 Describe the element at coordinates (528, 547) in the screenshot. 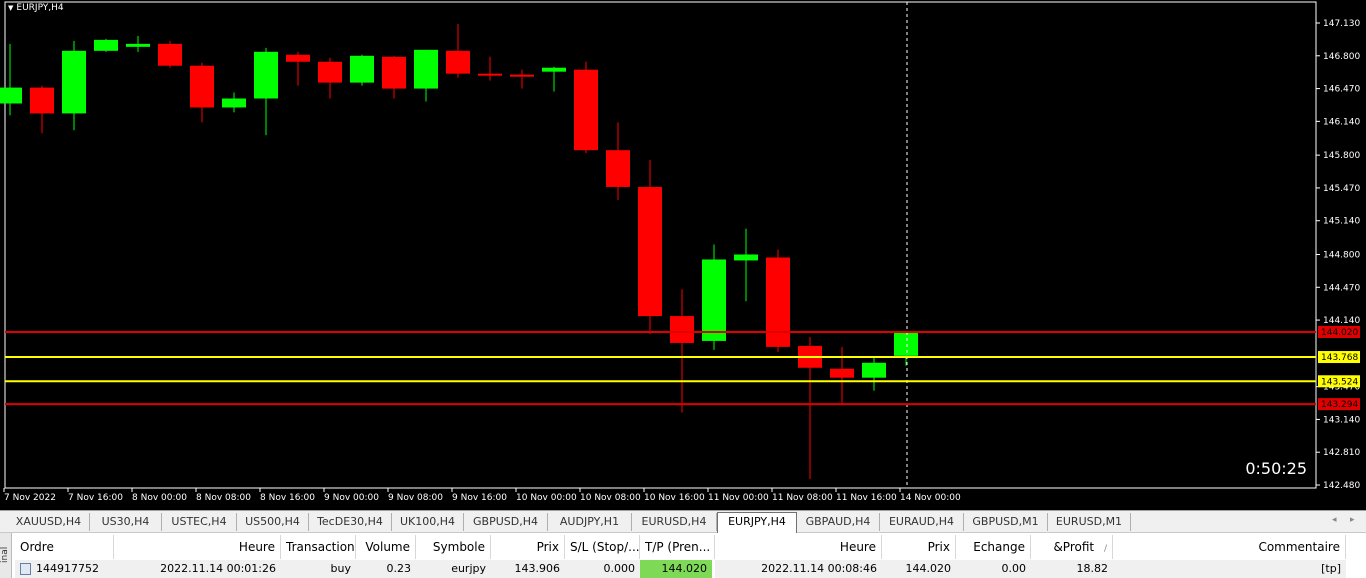

I see `col-header-open-price: Prix` at that location.